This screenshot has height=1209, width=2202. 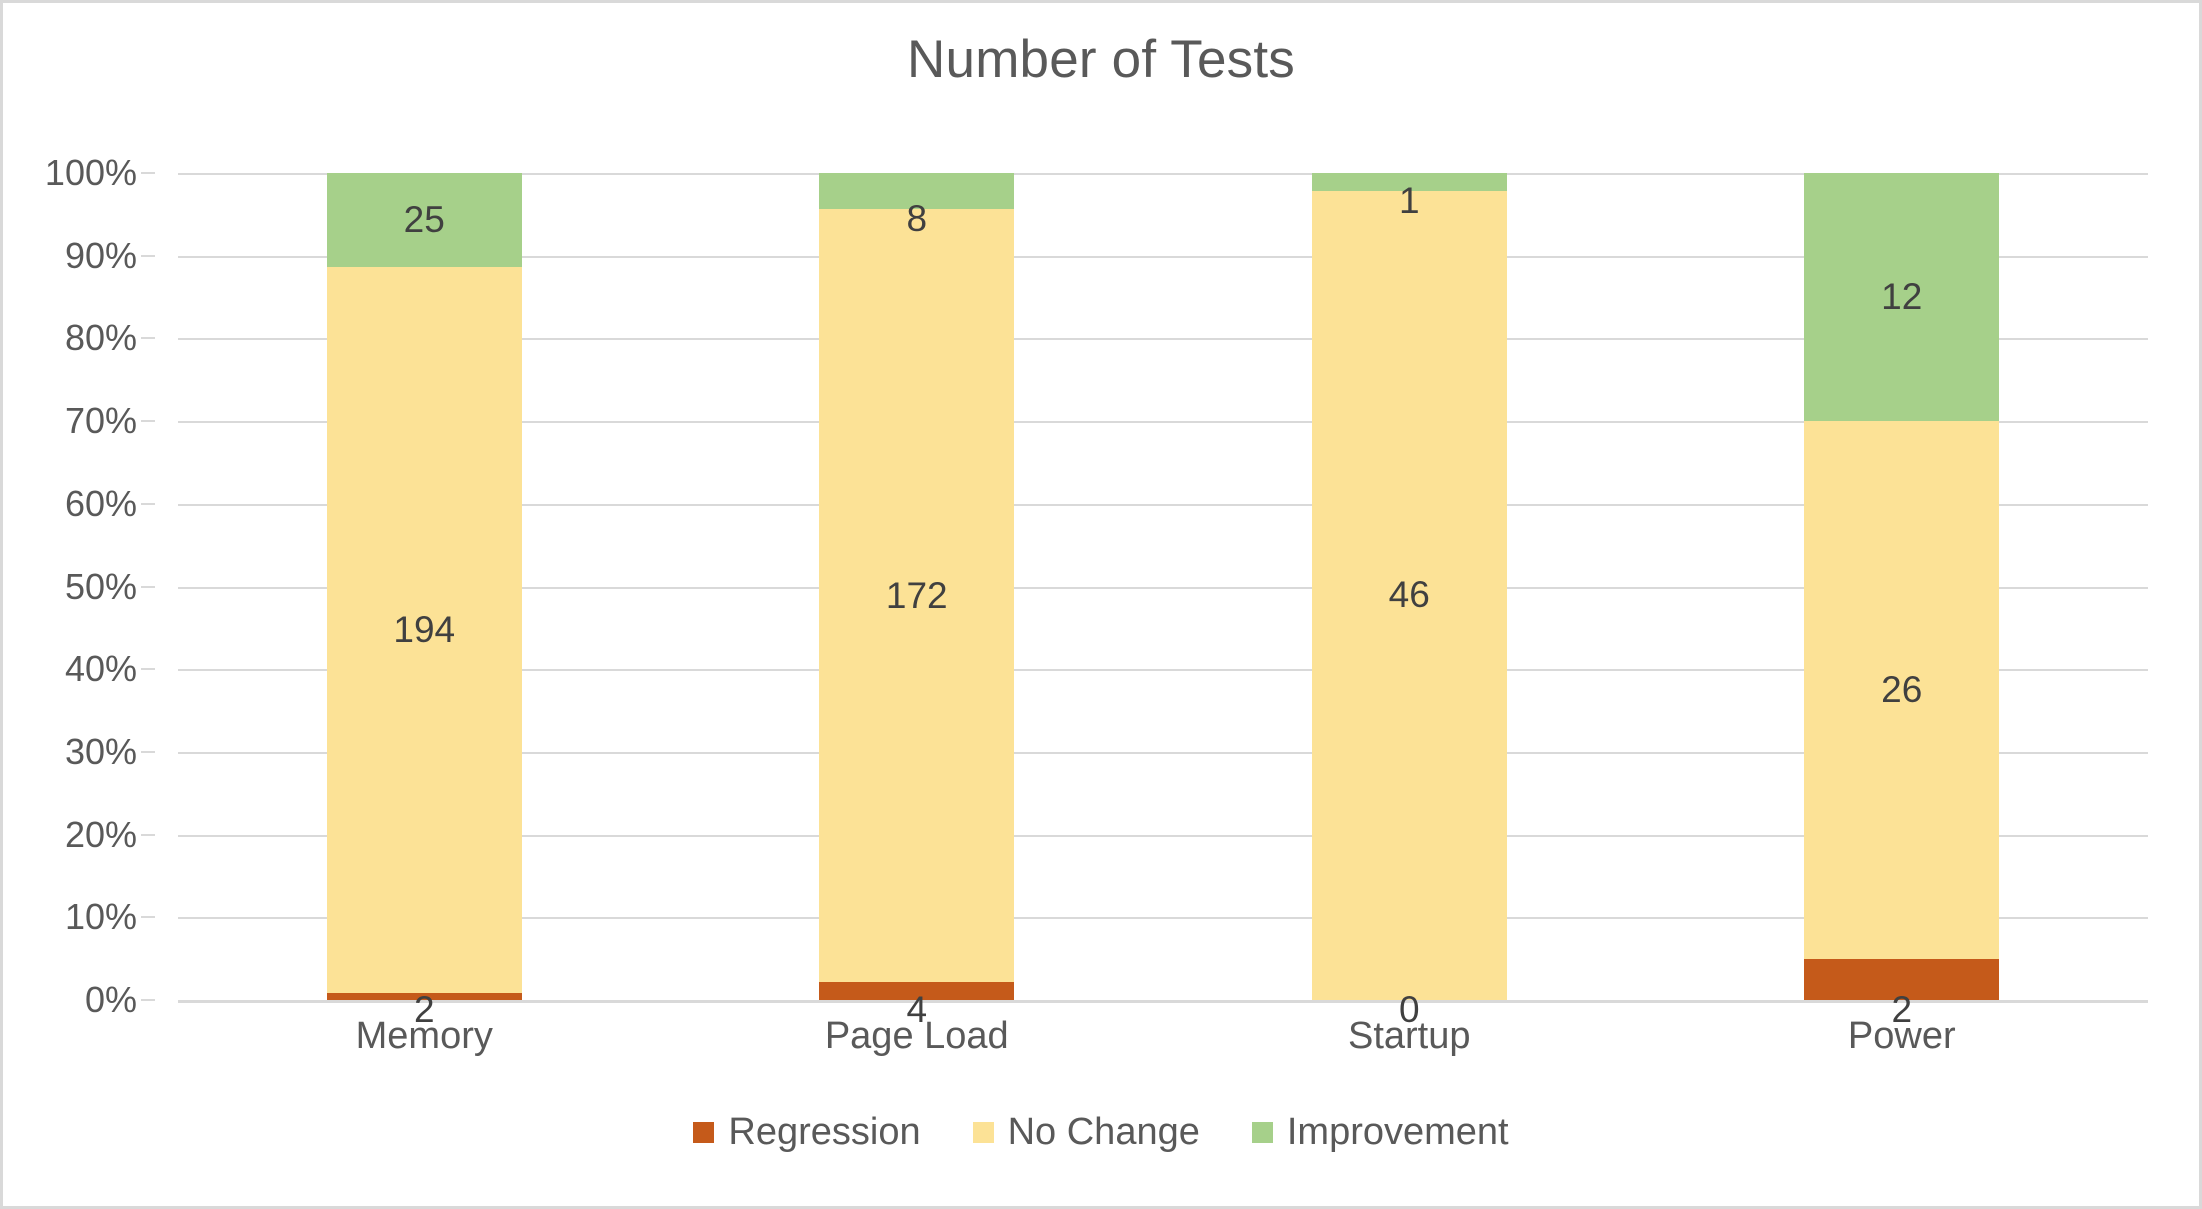 What do you see at coordinates (100, 503) in the screenshot?
I see `y-axis-tick-label: 60%` at bounding box center [100, 503].